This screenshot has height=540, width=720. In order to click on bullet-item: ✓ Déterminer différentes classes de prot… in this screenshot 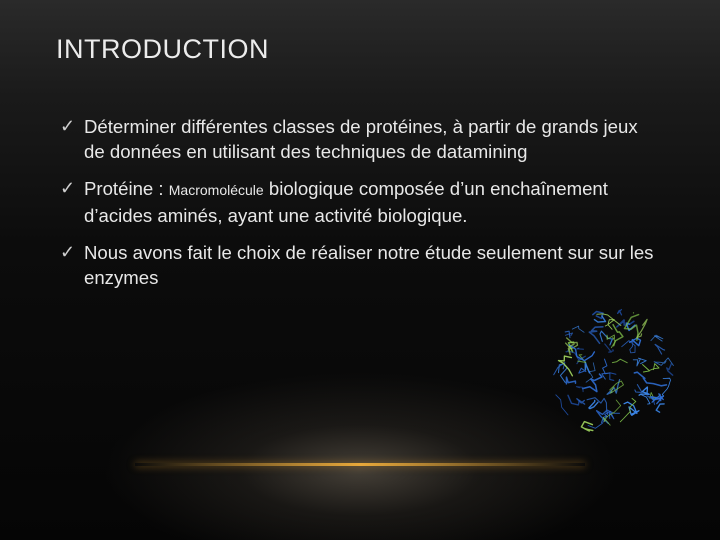, I will do `click(360, 139)`.